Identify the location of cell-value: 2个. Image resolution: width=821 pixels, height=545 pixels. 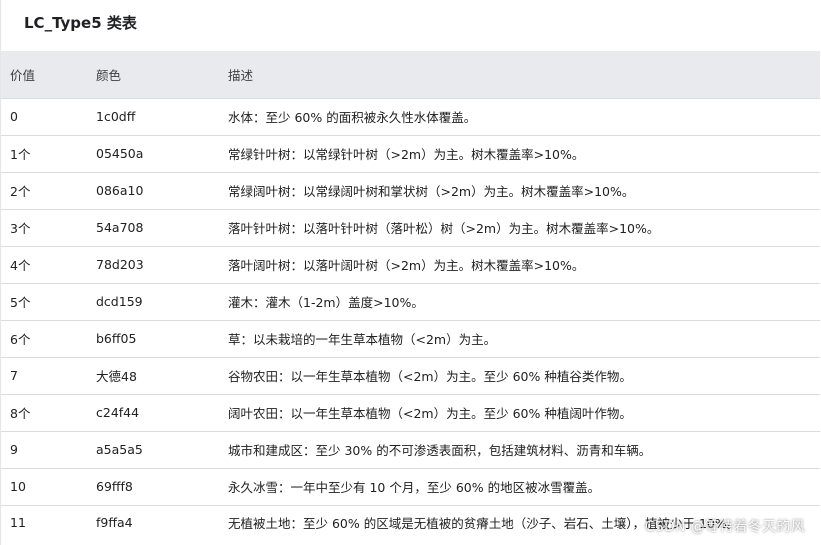
(48, 190).